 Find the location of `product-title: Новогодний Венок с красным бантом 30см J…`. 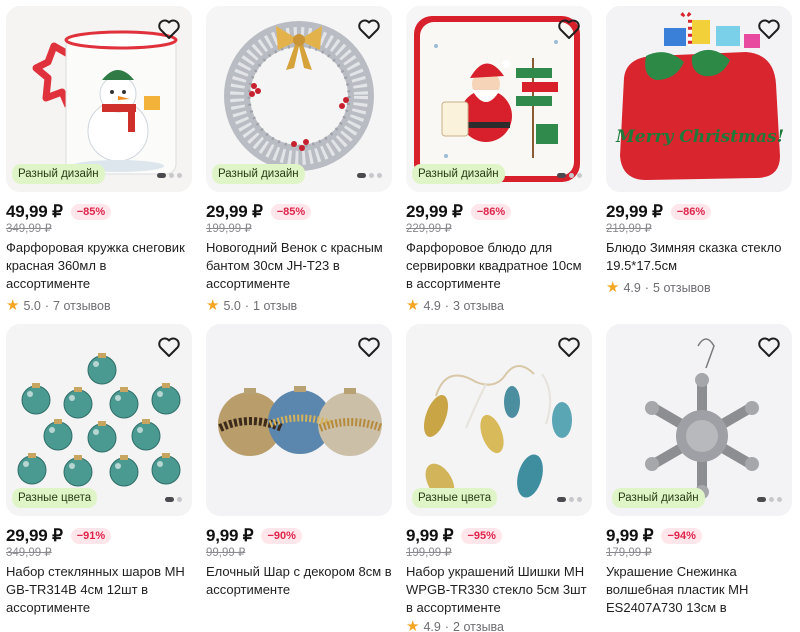

product-title: Новогодний Венок с красным бантом 30см J… is located at coordinates (299, 266).